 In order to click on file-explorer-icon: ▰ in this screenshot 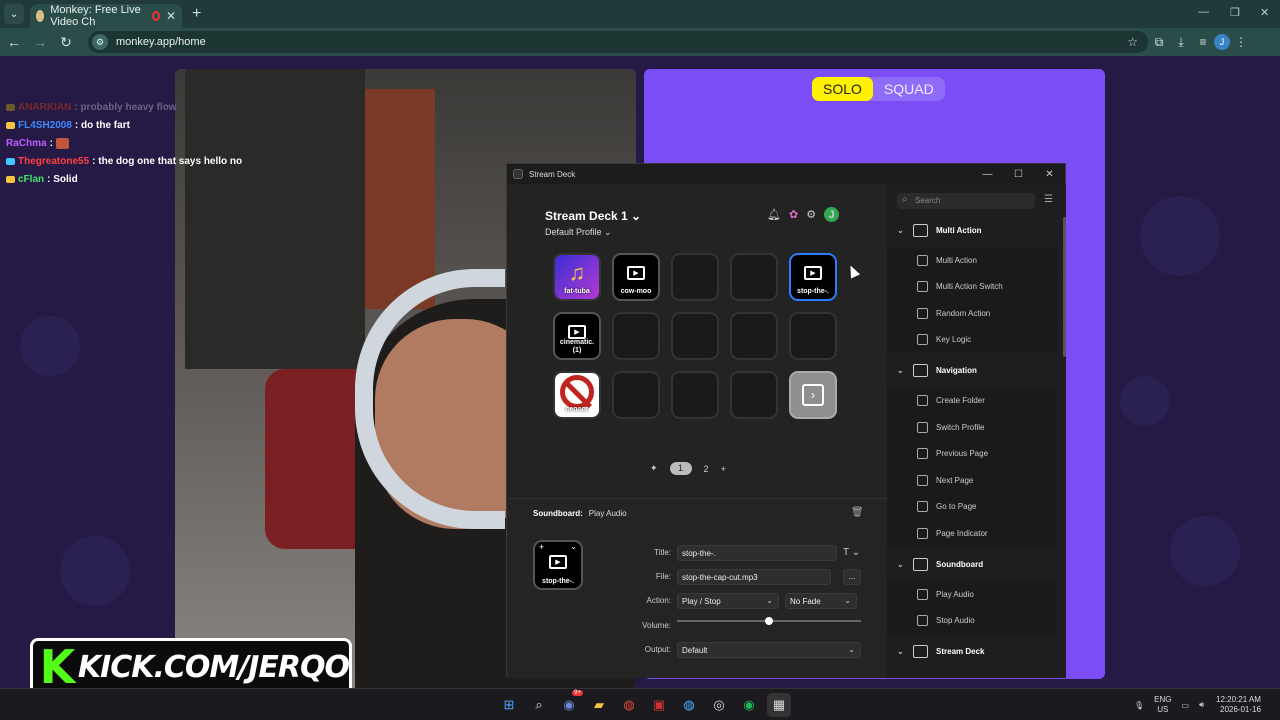, I will do `click(599, 705)`.